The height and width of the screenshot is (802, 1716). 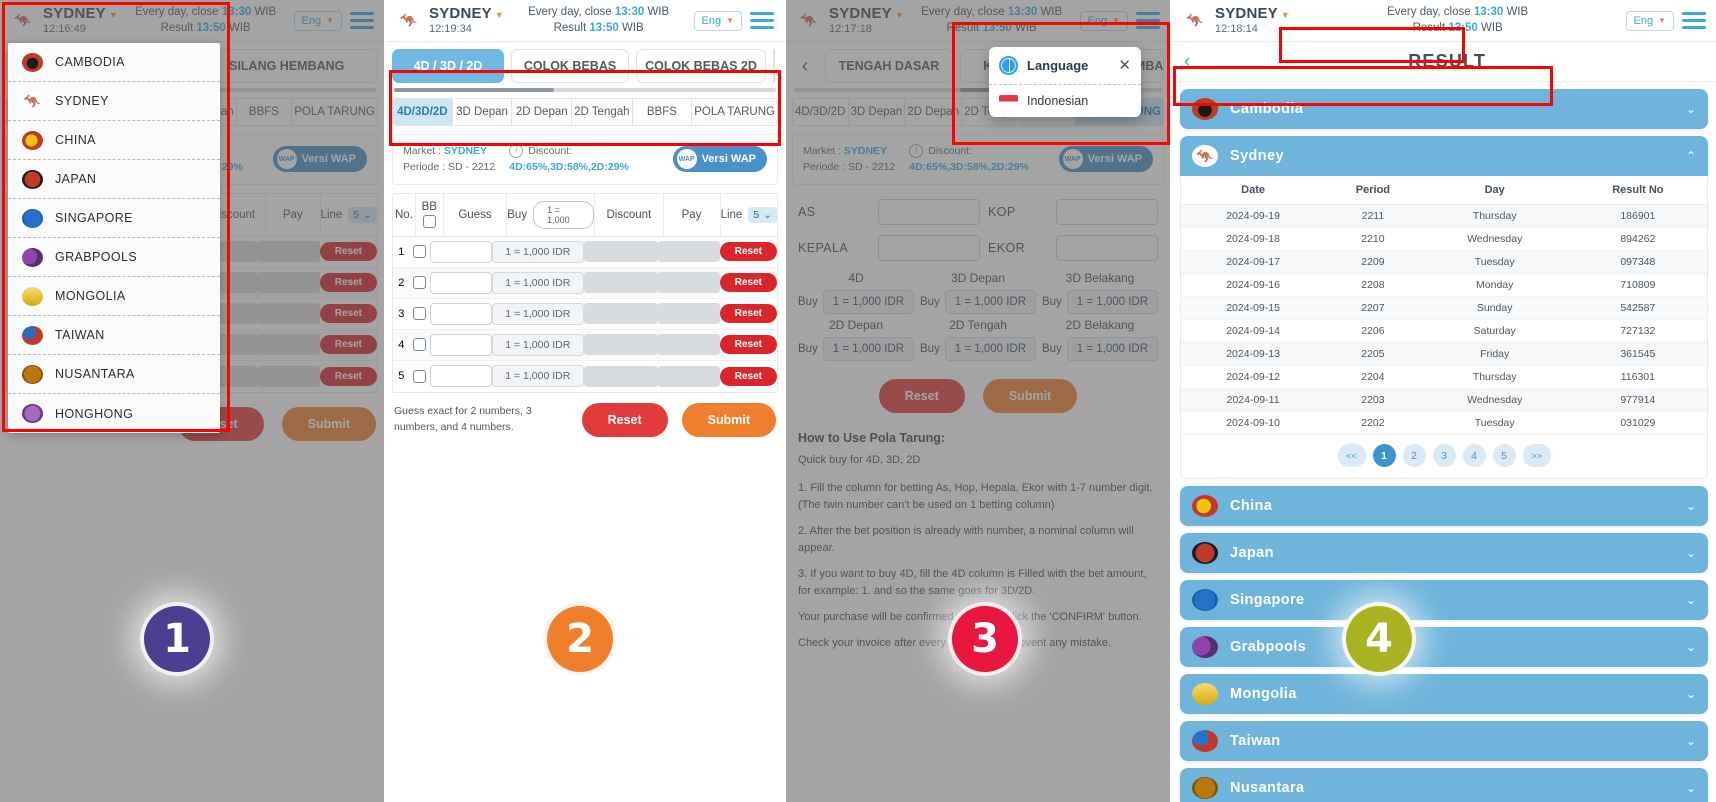 What do you see at coordinates (448, 66) in the screenshot?
I see `tab-4d3d2d: 4D / 3D / 2D` at bounding box center [448, 66].